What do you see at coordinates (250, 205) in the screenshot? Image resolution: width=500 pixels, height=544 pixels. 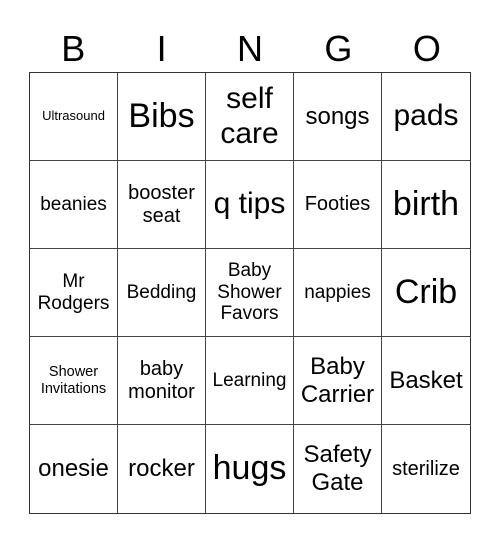 I see `bingo-cell: q tips` at bounding box center [250, 205].